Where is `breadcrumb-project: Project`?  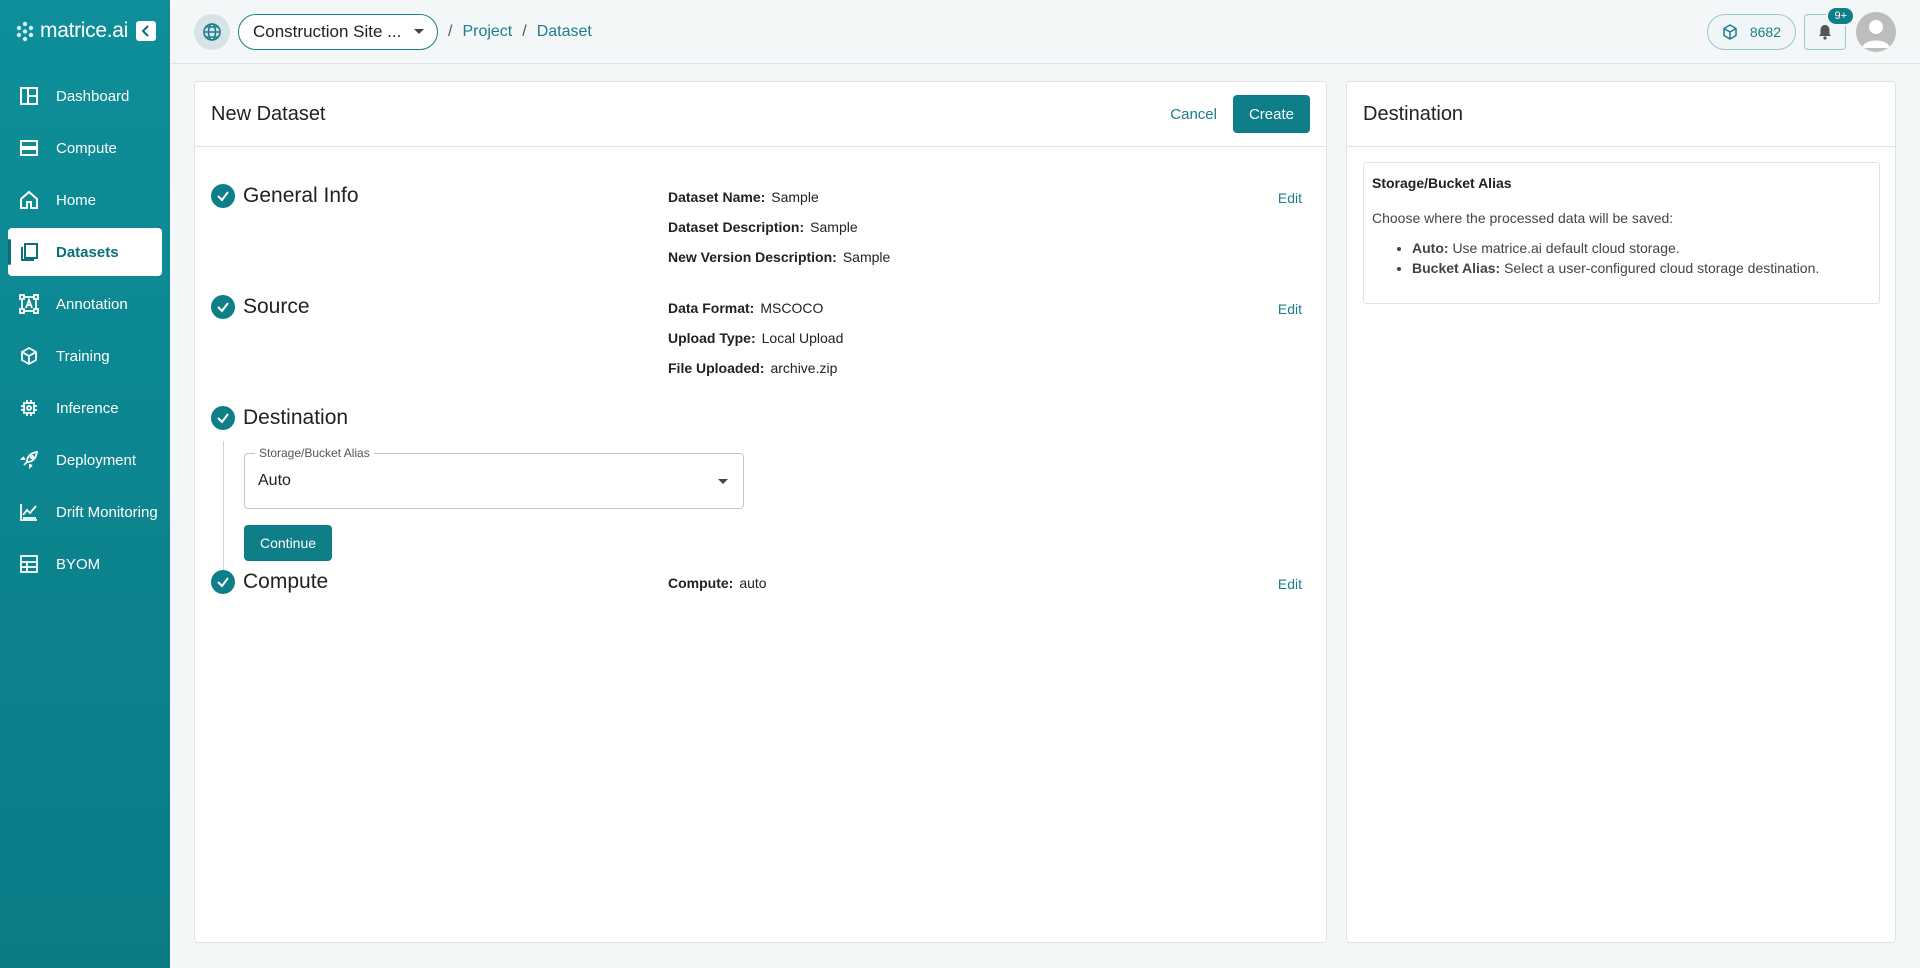
breadcrumb-project: Project is located at coordinates (487, 32).